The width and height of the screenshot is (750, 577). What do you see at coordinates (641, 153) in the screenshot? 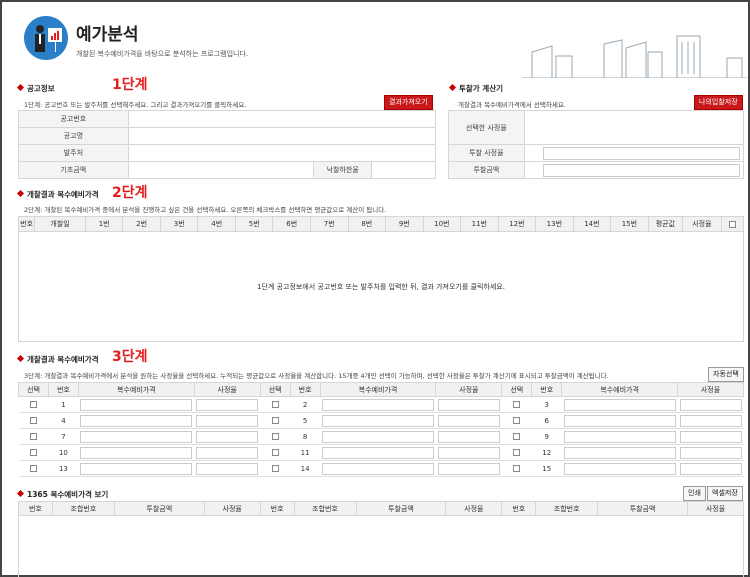
I see `bid-rate-input` at bounding box center [641, 153].